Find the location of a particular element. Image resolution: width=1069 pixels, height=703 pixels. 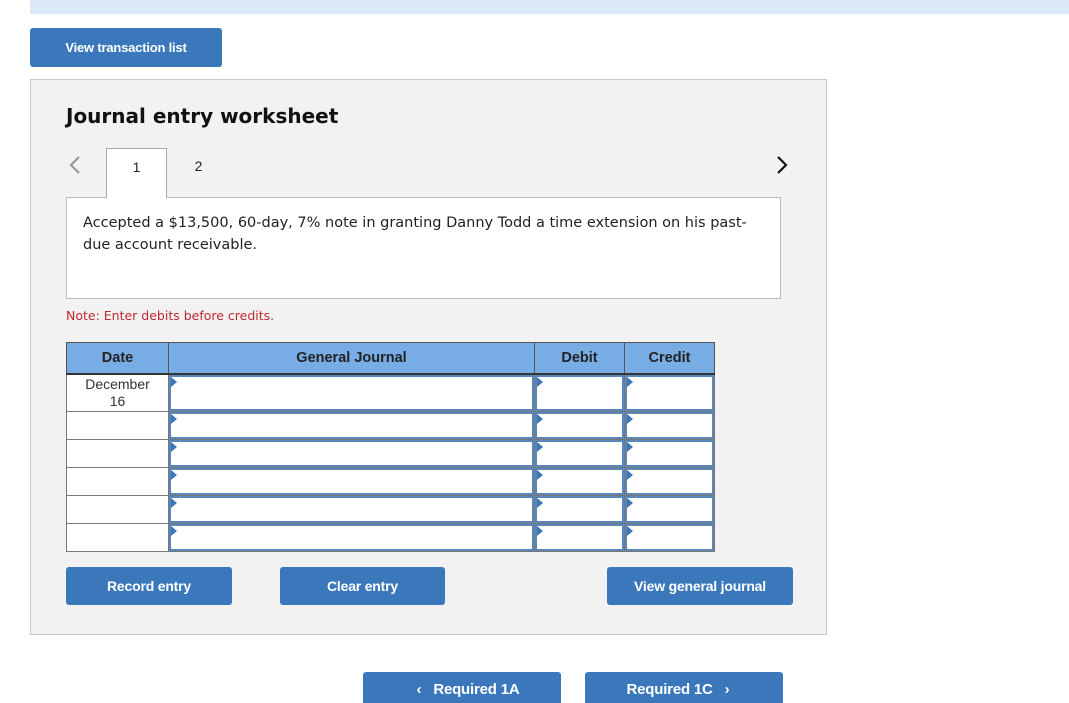

header-date: Date is located at coordinates (117, 358).